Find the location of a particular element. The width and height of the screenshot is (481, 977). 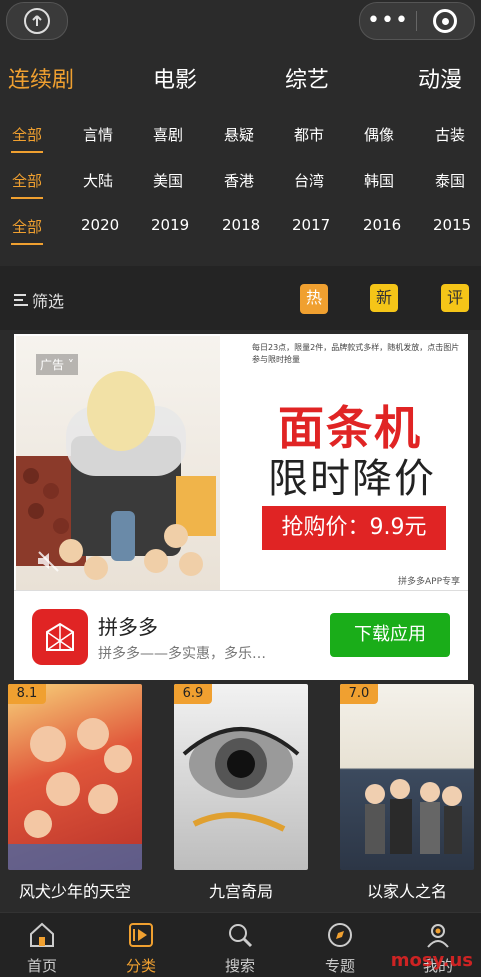

show-title: 以家人之名 is located at coordinates (407, 890).